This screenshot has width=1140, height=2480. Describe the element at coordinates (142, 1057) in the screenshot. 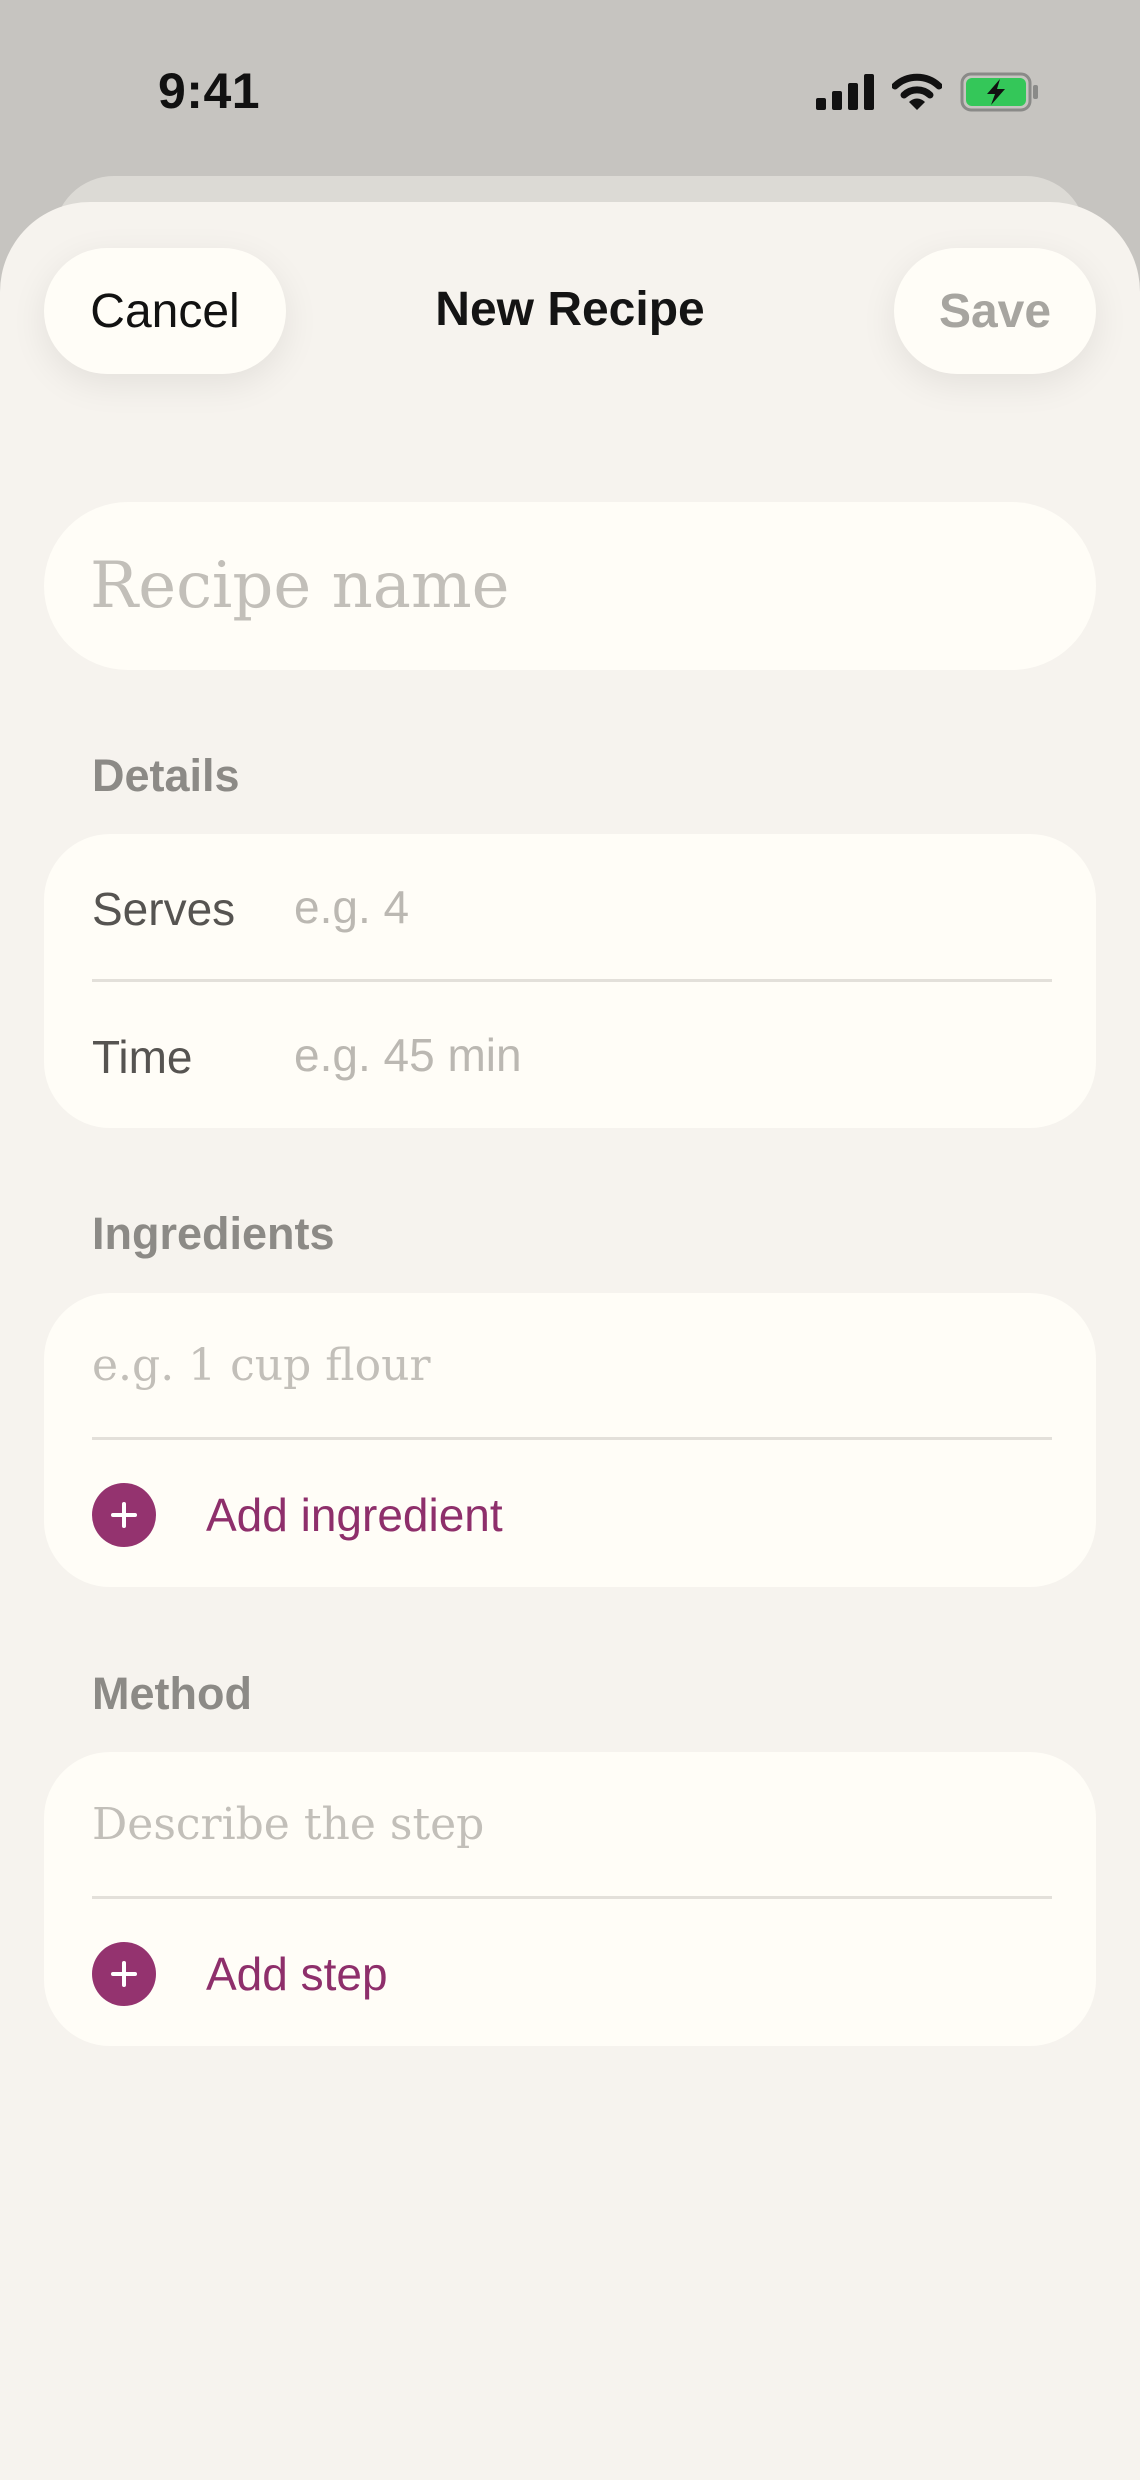

I see `time-label: Time` at that location.